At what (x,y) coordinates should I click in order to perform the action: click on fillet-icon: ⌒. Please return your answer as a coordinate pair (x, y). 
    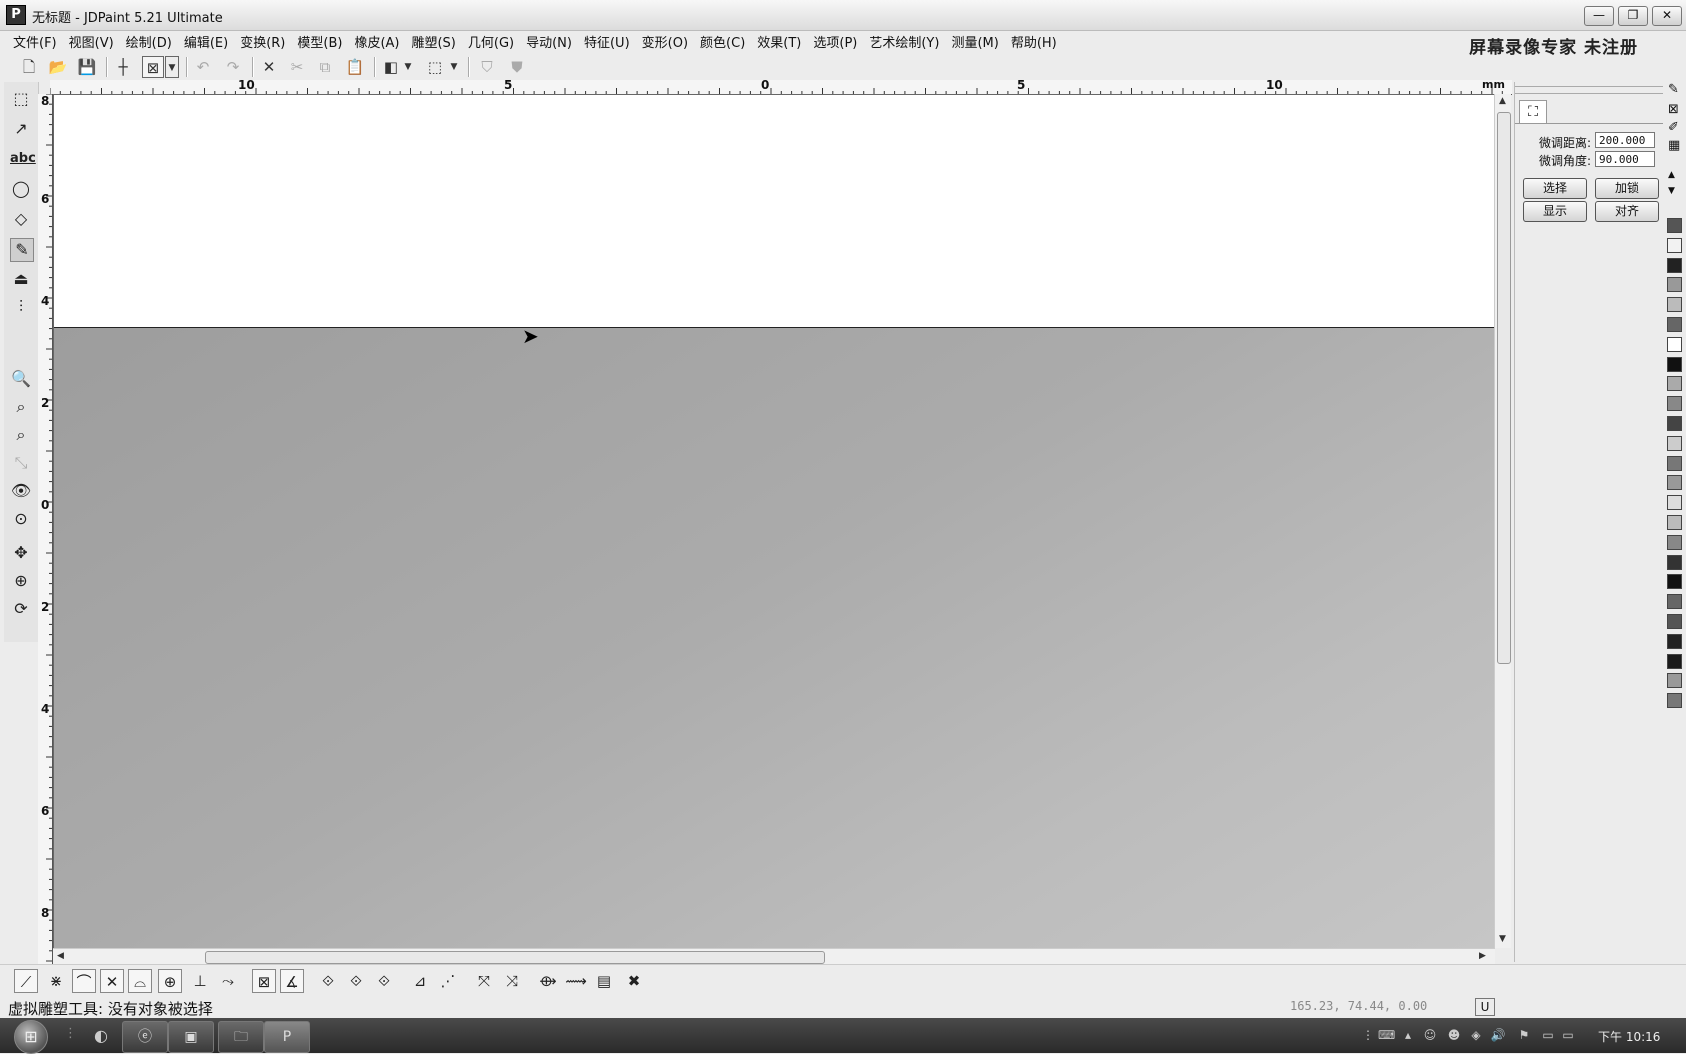
    Looking at the image, I should click on (84, 981).